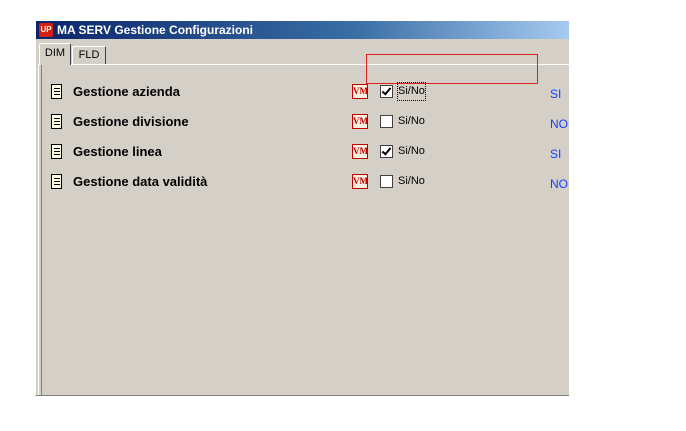 Image resolution: width=686 pixels, height=431 pixels. I want to click on config-row-data-validita: Gestione data validità VM Si/No NO, so click(305, 185).